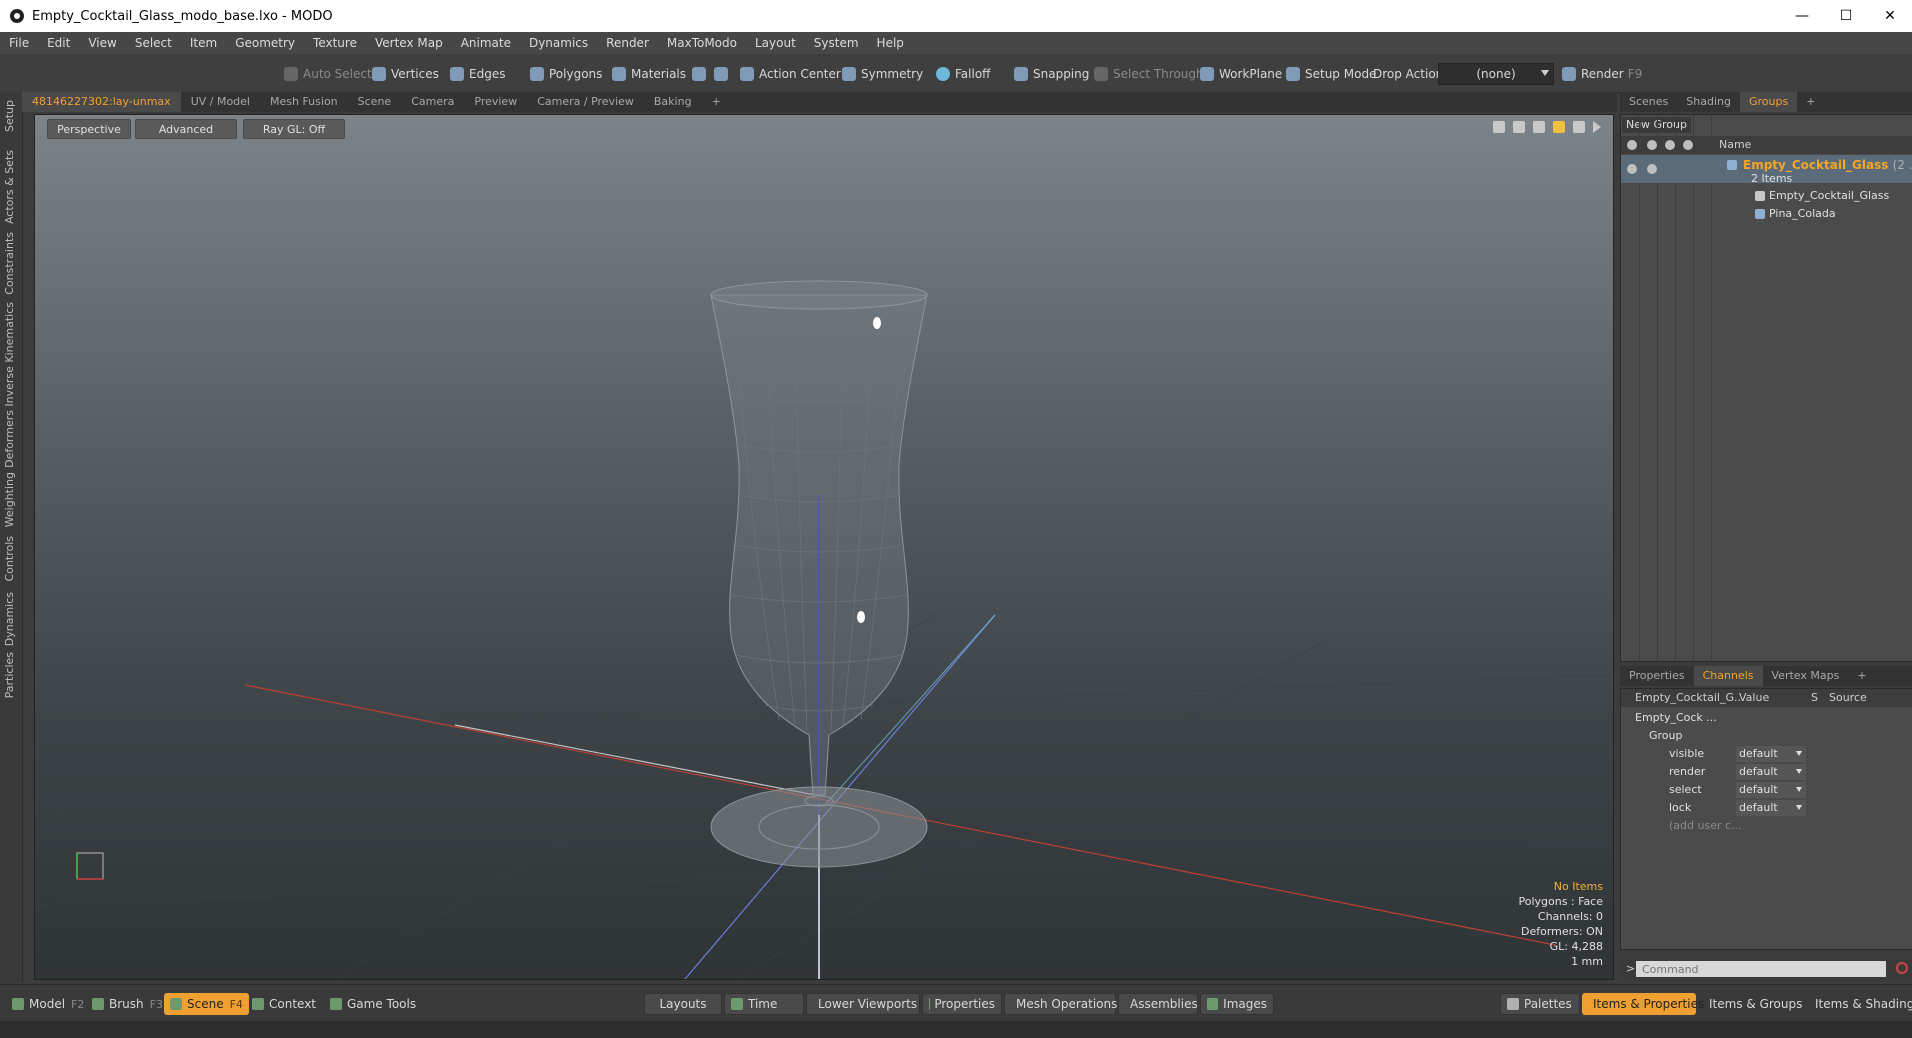  Describe the element at coordinates (702, 43) in the screenshot. I see `menu-maxtomodo: MaxToModo` at that location.